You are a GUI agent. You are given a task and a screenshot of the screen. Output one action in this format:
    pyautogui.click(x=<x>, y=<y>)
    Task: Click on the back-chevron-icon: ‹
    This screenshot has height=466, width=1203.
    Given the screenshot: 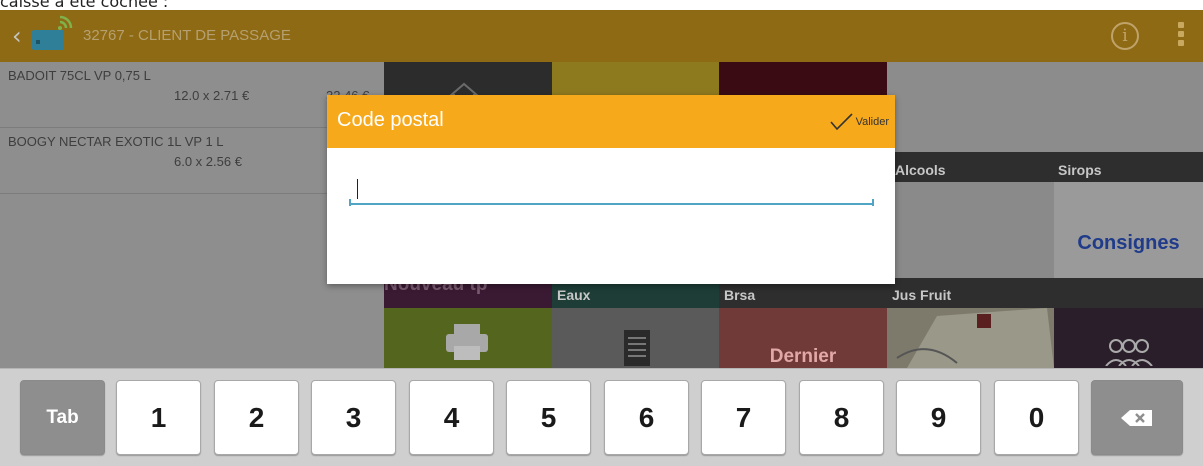 What is the action you would take?
    pyautogui.click(x=17, y=36)
    